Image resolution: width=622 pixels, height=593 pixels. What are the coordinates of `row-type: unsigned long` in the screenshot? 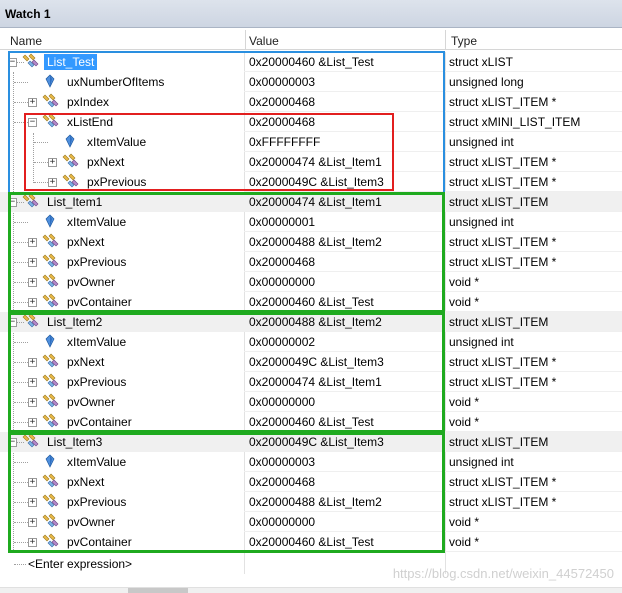 It's located at (486, 82).